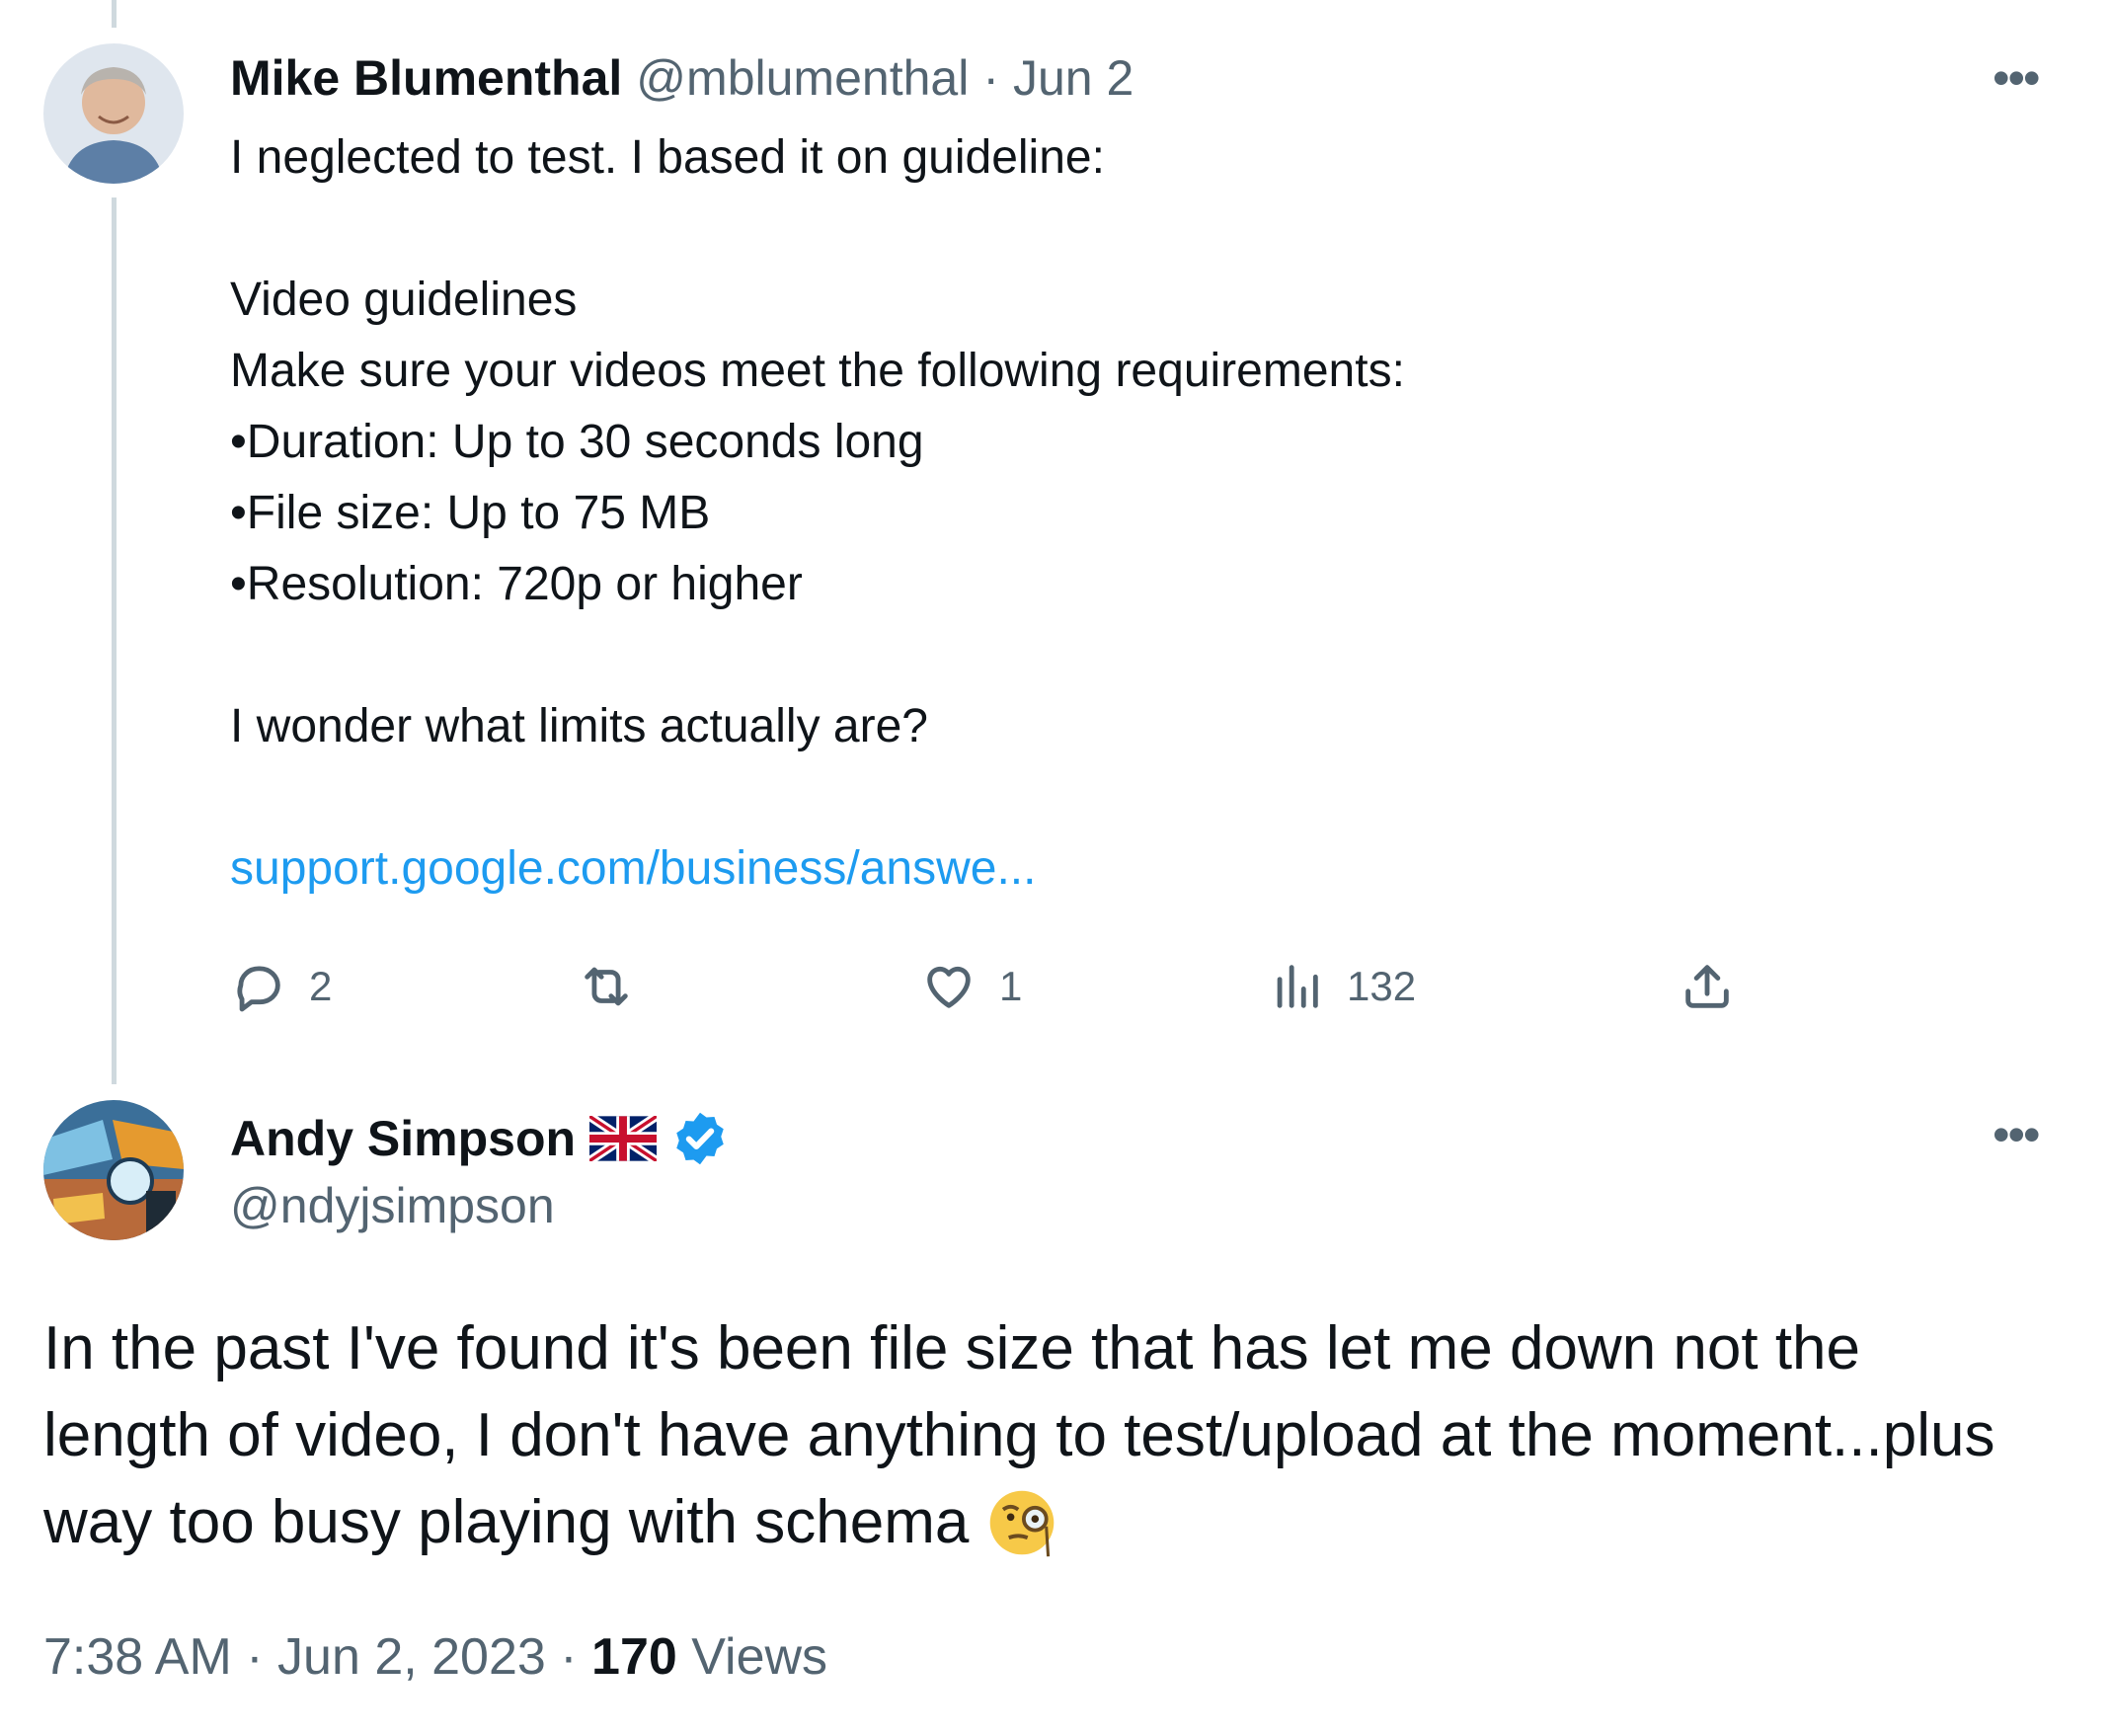 The height and width of the screenshot is (1736, 2111). I want to click on thread-line-top, so click(114, 14).